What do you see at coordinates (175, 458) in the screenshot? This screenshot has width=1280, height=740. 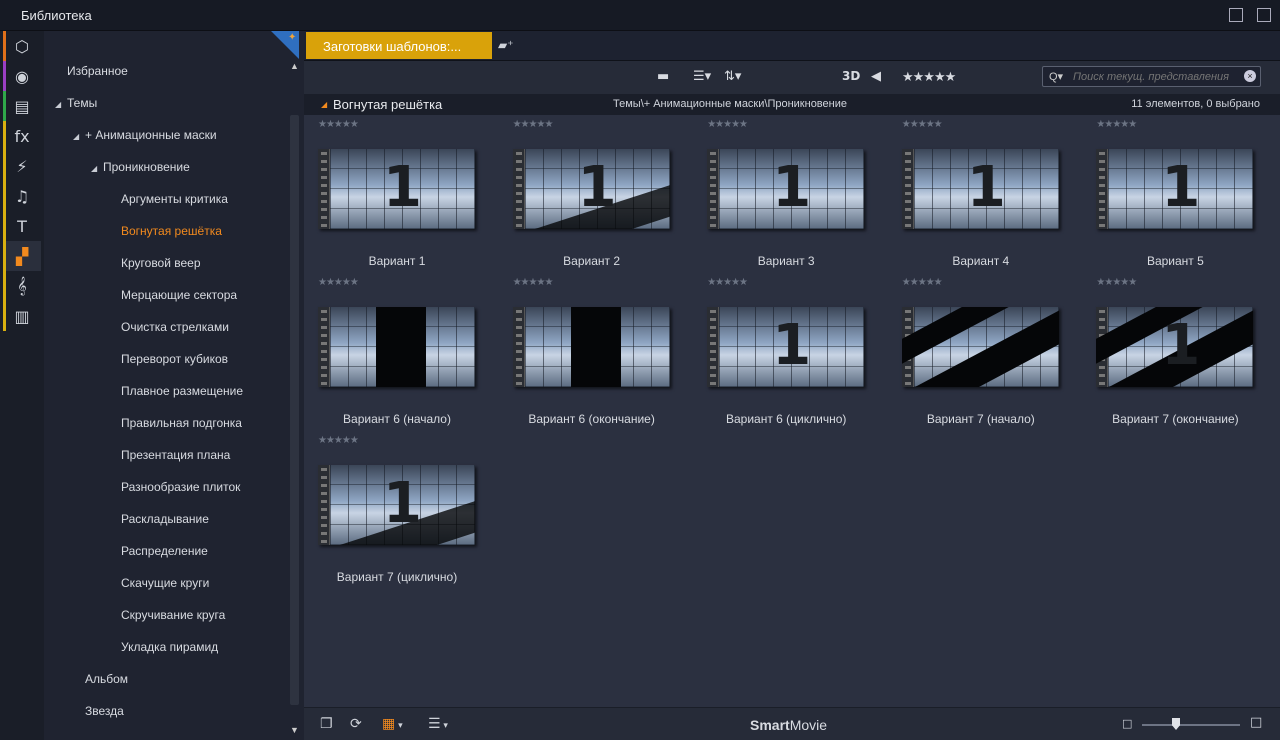 I see `tree-item: Презентация плана` at bounding box center [175, 458].